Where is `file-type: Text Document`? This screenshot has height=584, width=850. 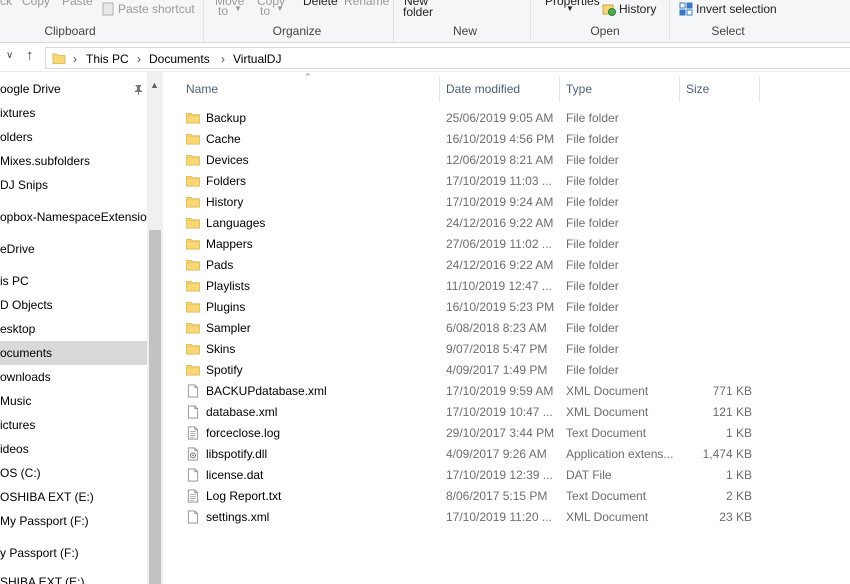
file-type: Text Document is located at coordinates (606, 433).